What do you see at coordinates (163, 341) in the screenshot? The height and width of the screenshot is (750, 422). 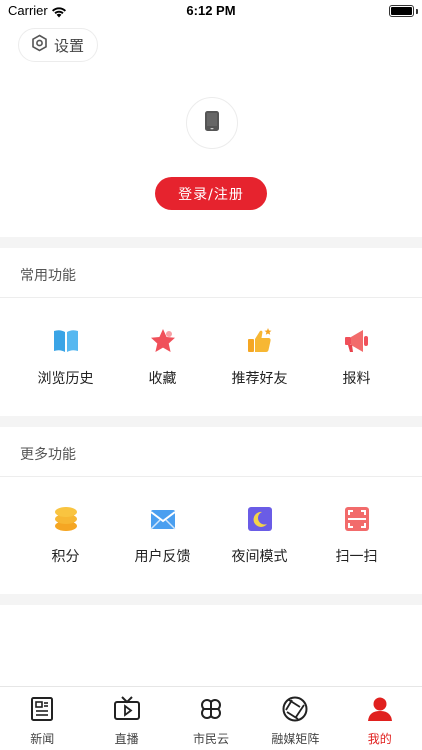 I see `star-icon` at bounding box center [163, 341].